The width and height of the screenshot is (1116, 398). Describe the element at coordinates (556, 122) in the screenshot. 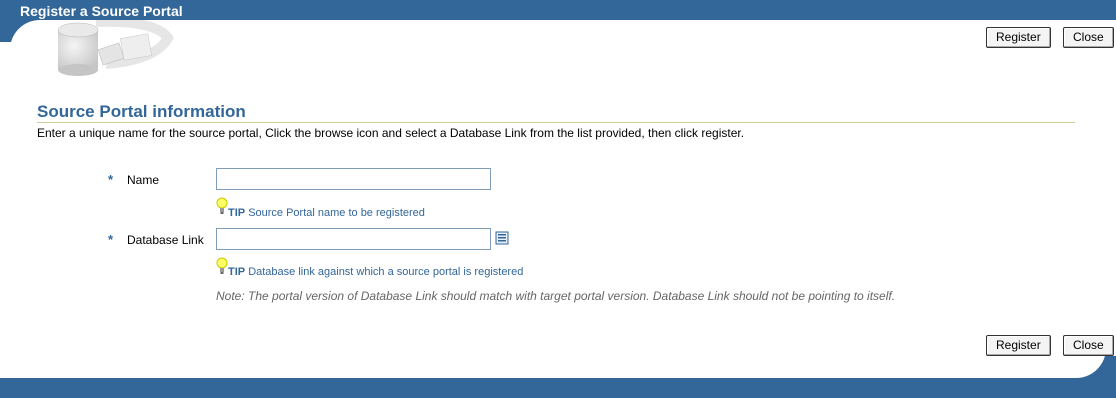

I see `section-divider` at that location.